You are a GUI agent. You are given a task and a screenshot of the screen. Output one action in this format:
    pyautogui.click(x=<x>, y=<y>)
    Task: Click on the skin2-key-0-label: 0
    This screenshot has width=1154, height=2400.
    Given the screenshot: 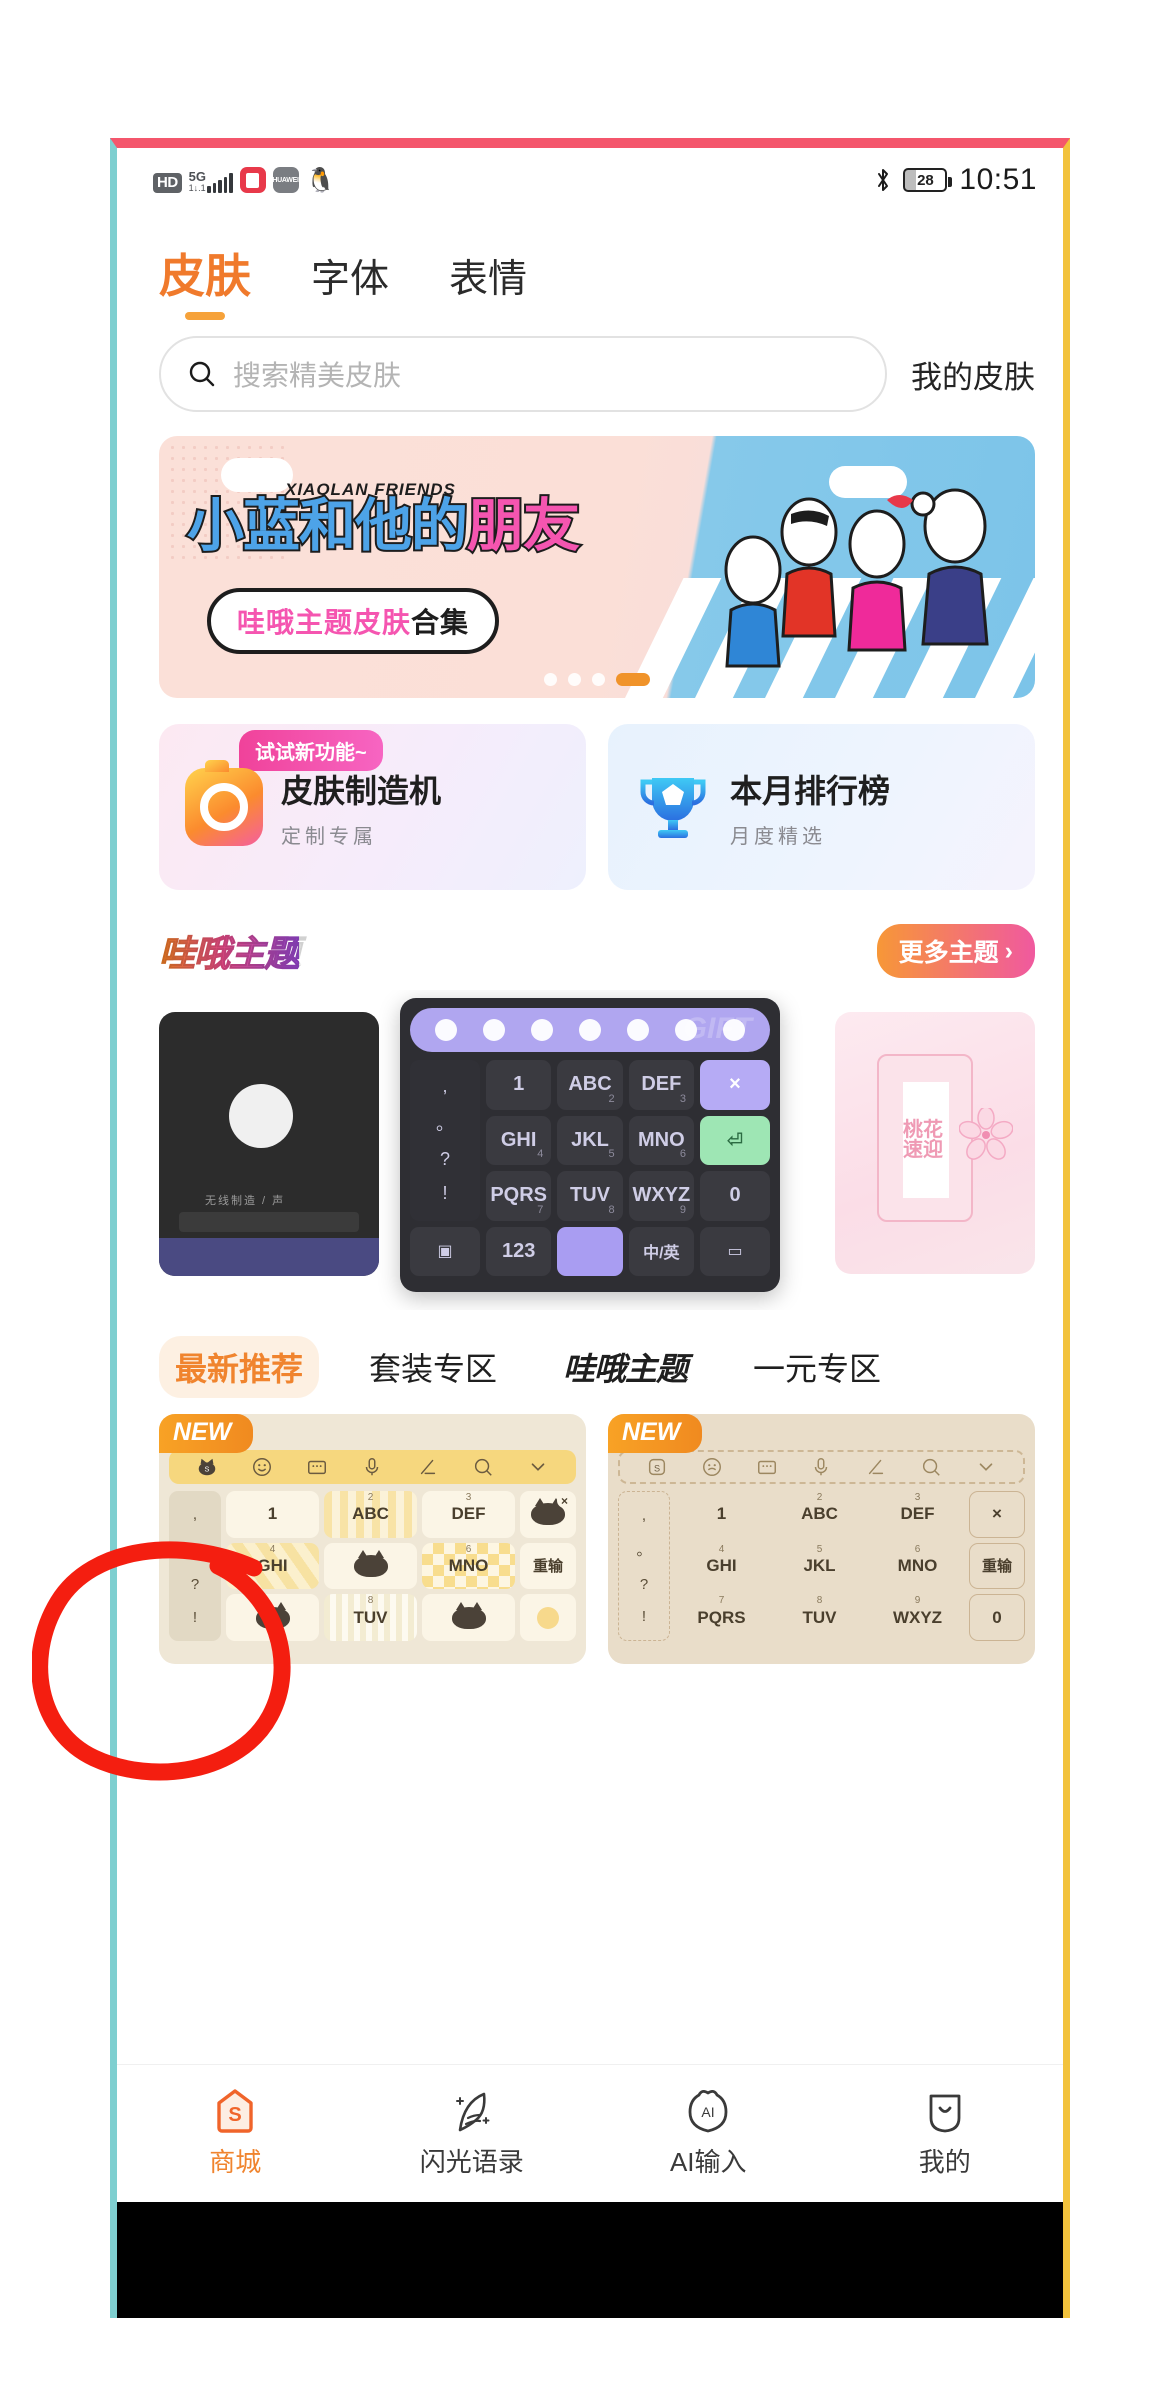 What is the action you would take?
    pyautogui.click(x=997, y=1617)
    